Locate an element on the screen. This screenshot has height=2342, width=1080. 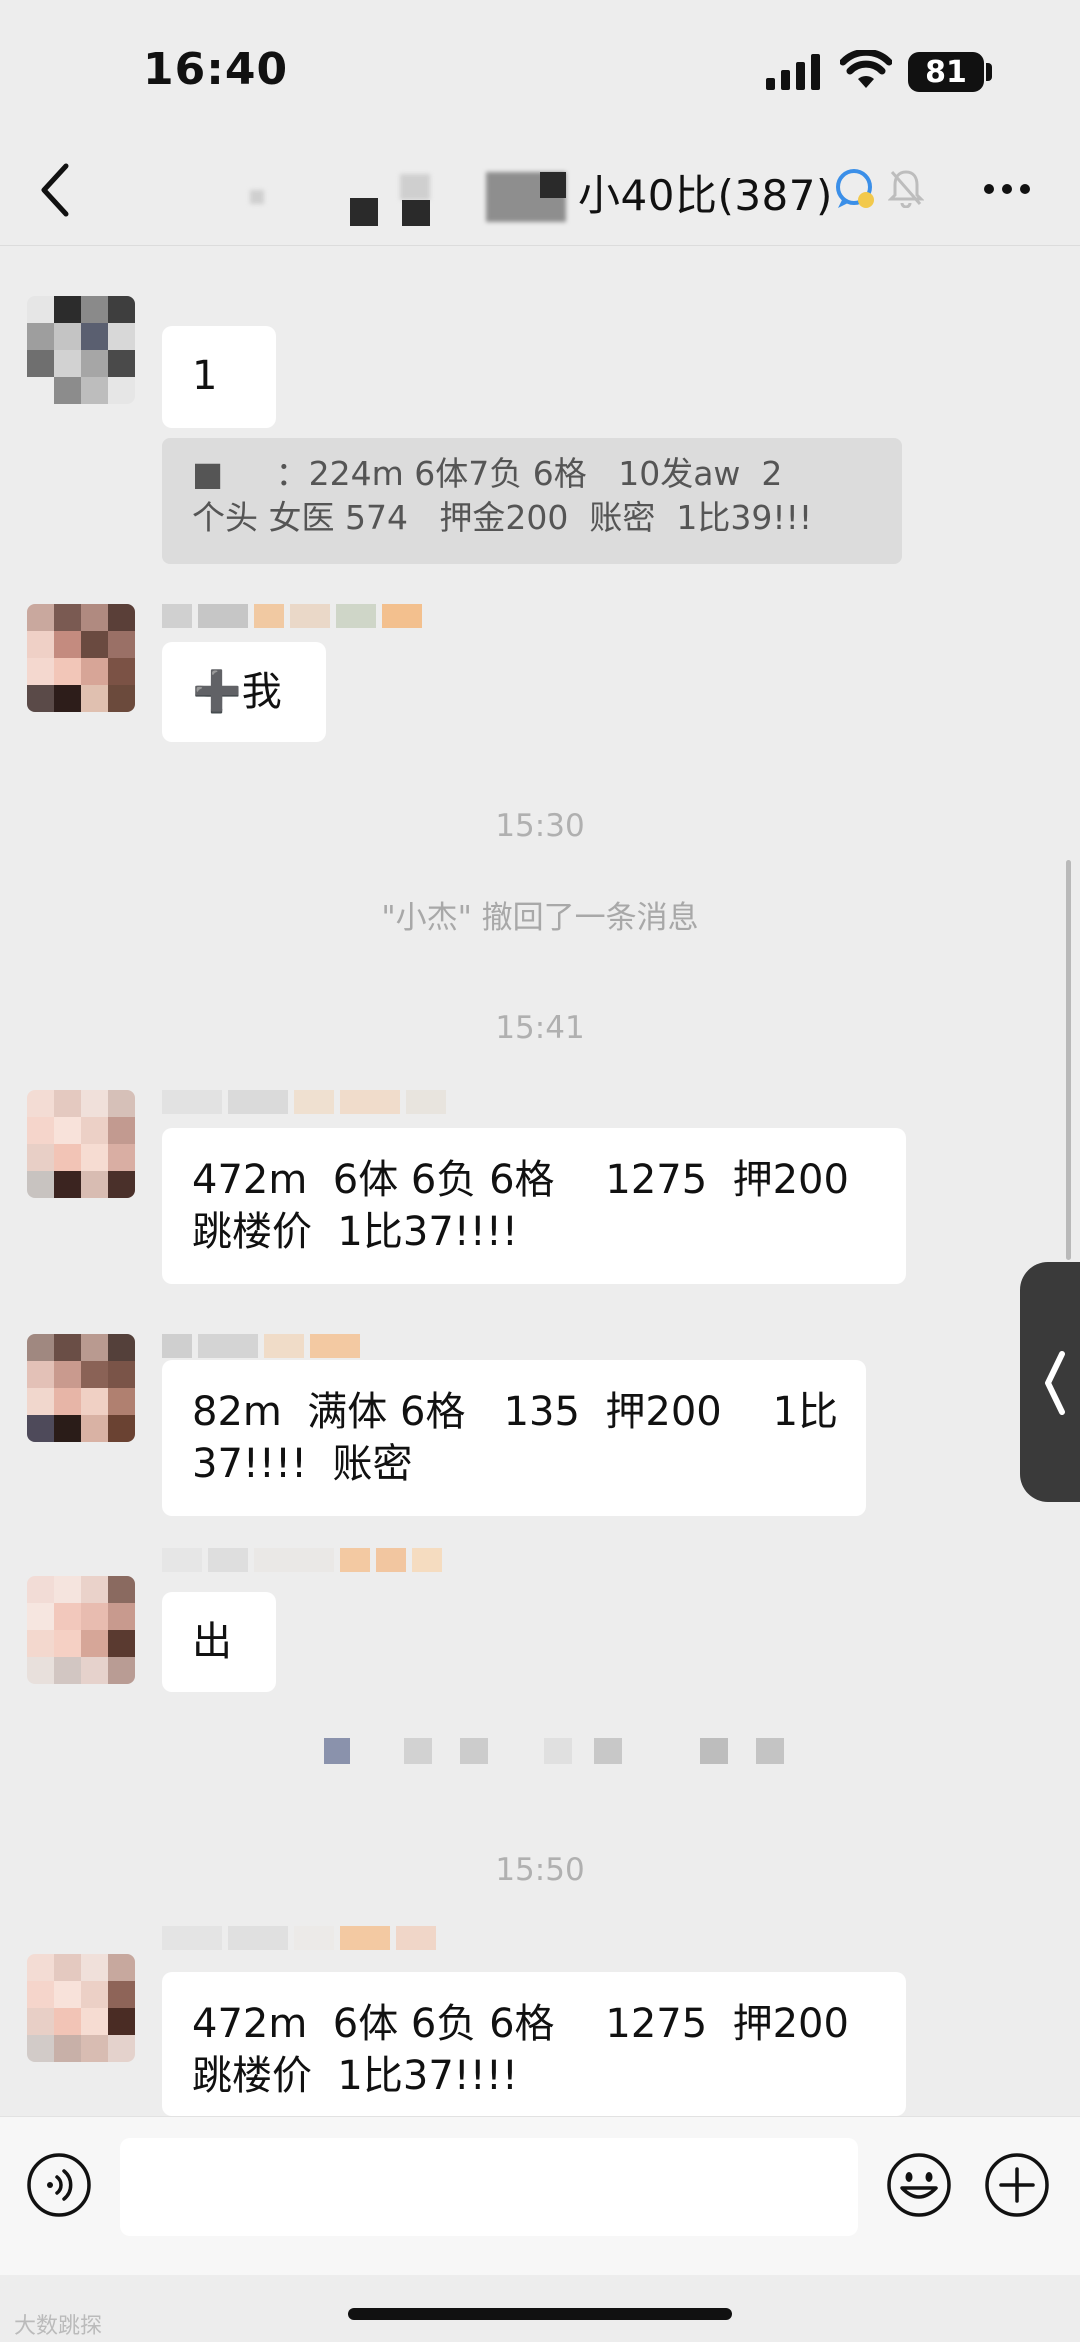
scrollbar-thumb is located at coordinates (1068, 1060).